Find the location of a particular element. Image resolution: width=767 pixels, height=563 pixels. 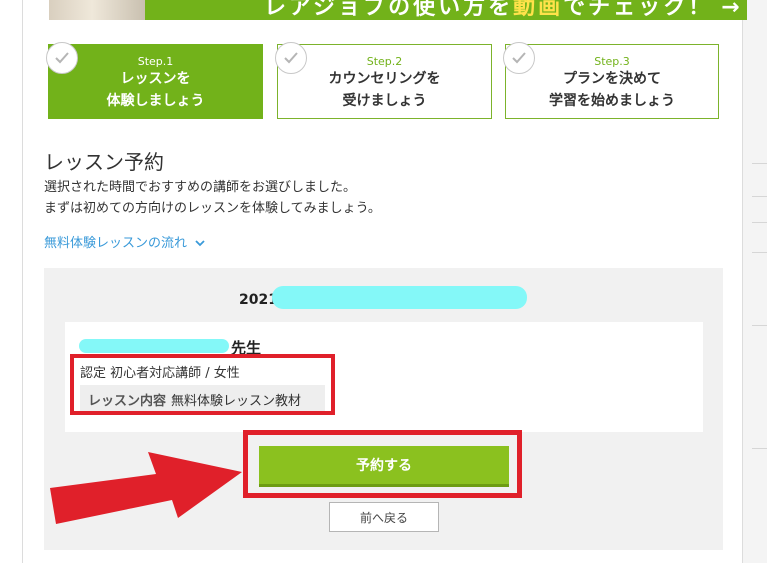

description-line-1: 選択された時間でおすすめの講師をお選びしました。 is located at coordinates (200, 187).